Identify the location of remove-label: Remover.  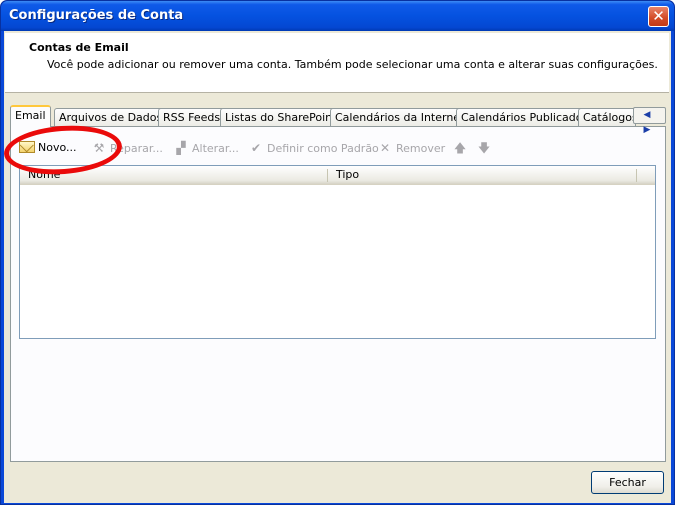
(421, 148).